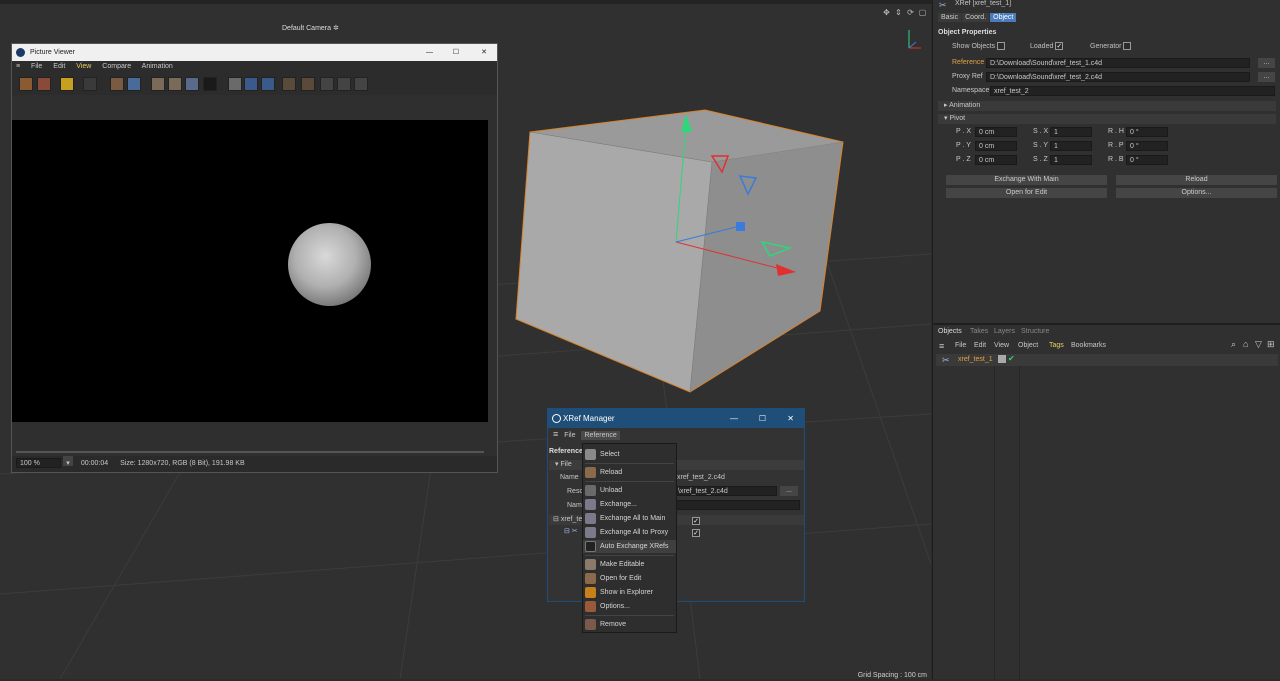 This screenshot has height=681, width=1280. Describe the element at coordinates (1088, 345) in the screenshot. I see `menu-bookmarks: Bookmarks` at that location.